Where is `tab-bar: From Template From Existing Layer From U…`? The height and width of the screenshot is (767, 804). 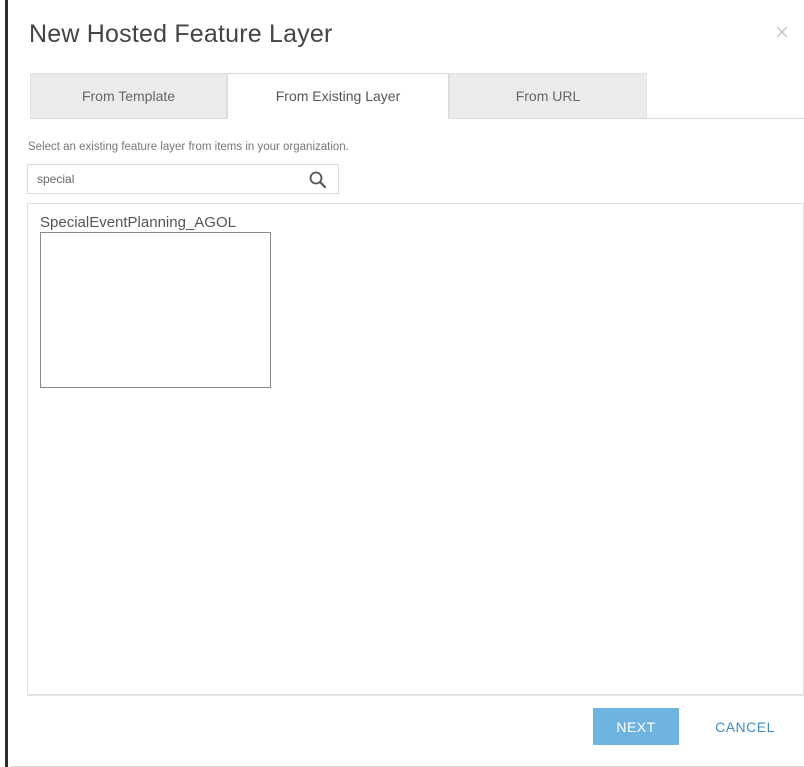 tab-bar: From Template From Existing Layer From U… is located at coordinates (338, 96).